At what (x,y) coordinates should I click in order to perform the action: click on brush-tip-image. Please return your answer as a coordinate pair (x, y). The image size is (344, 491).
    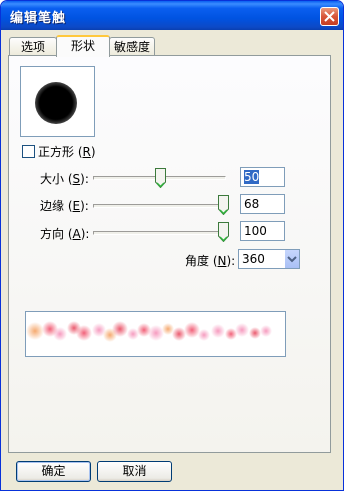
    Looking at the image, I should click on (56, 103).